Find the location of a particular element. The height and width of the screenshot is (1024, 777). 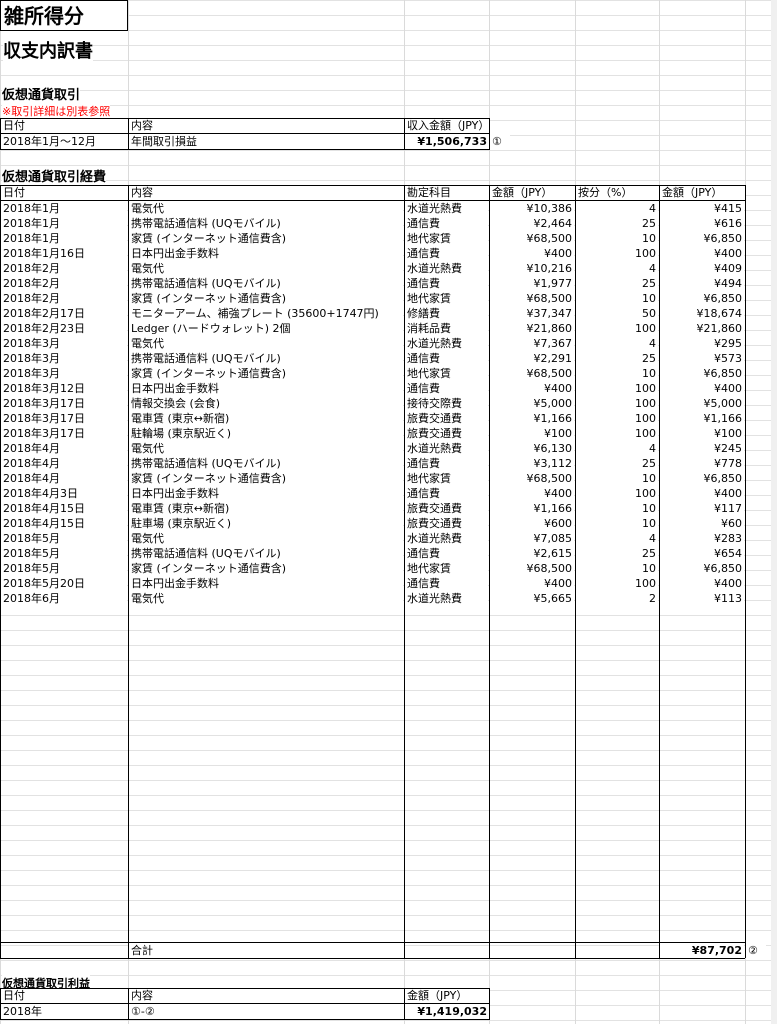

expense-row-cell: 2018年5月 is located at coordinates (64, 568).